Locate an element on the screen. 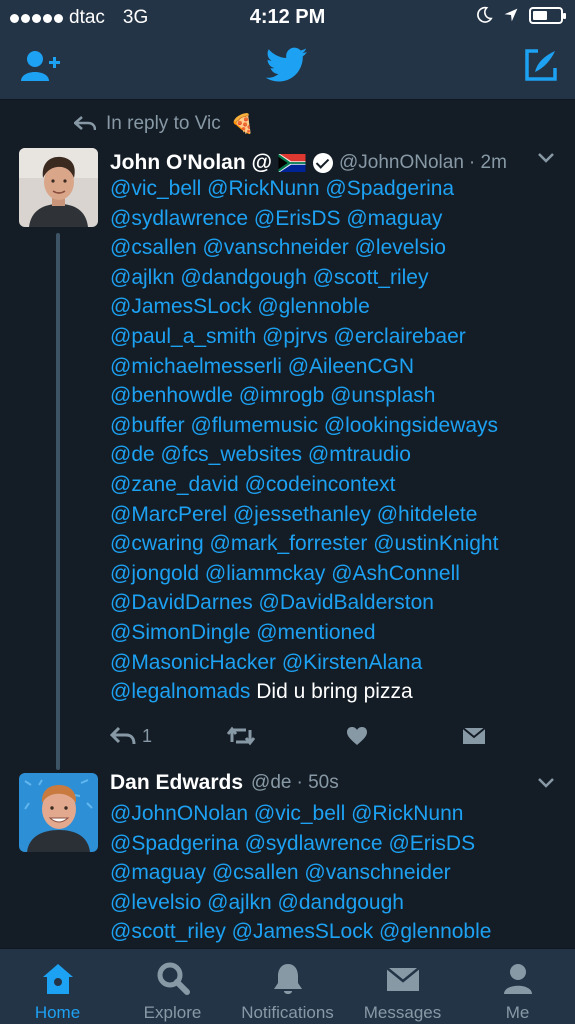 This screenshot has width=575, height=1024. john-onolan-avatar-image is located at coordinates (58, 187).